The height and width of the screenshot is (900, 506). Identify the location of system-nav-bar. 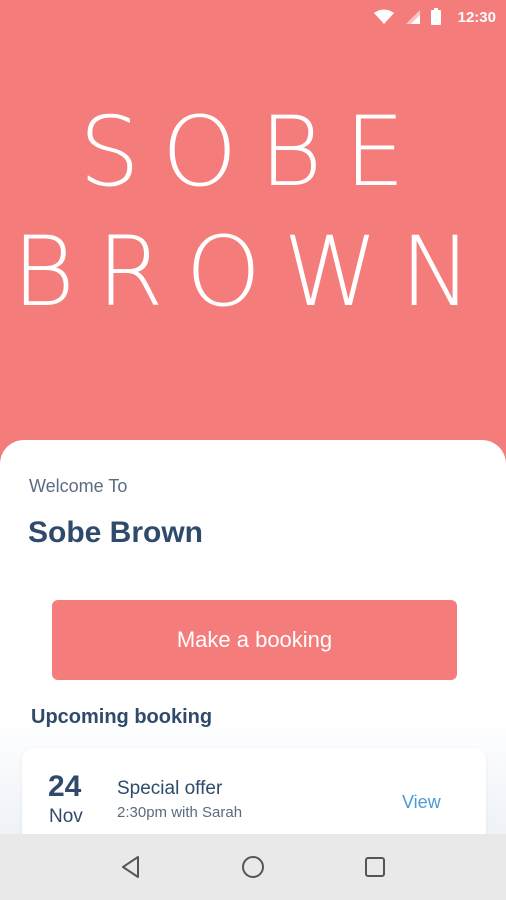
(253, 867).